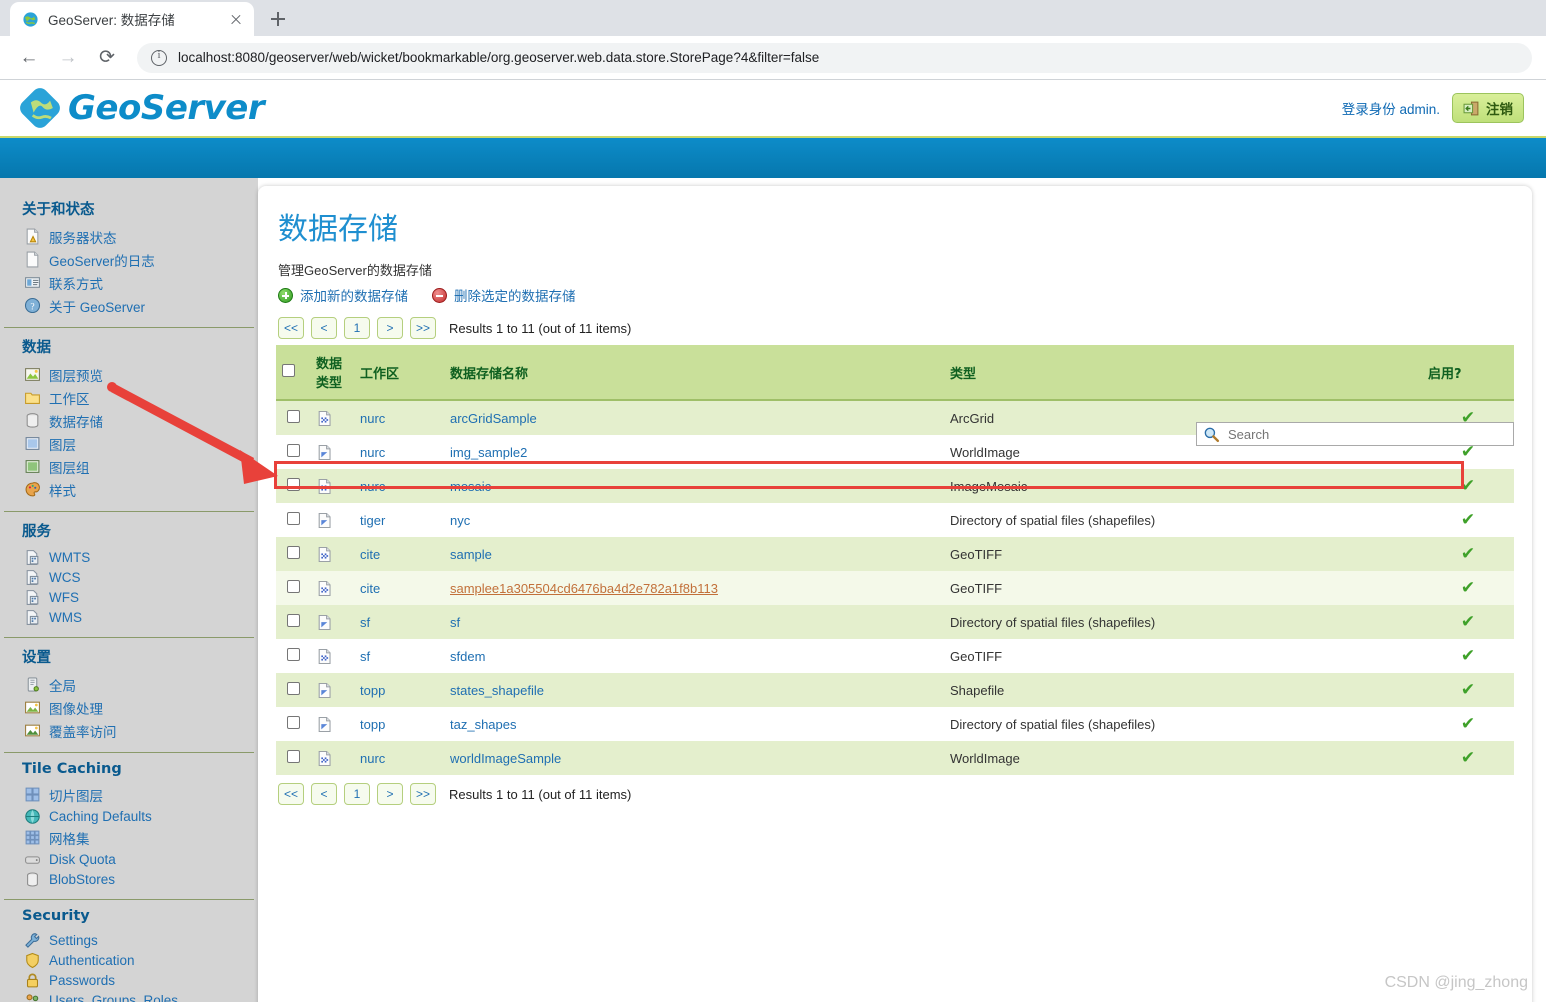  I want to click on sidebar-item-wmts: WMTS, so click(129, 557).